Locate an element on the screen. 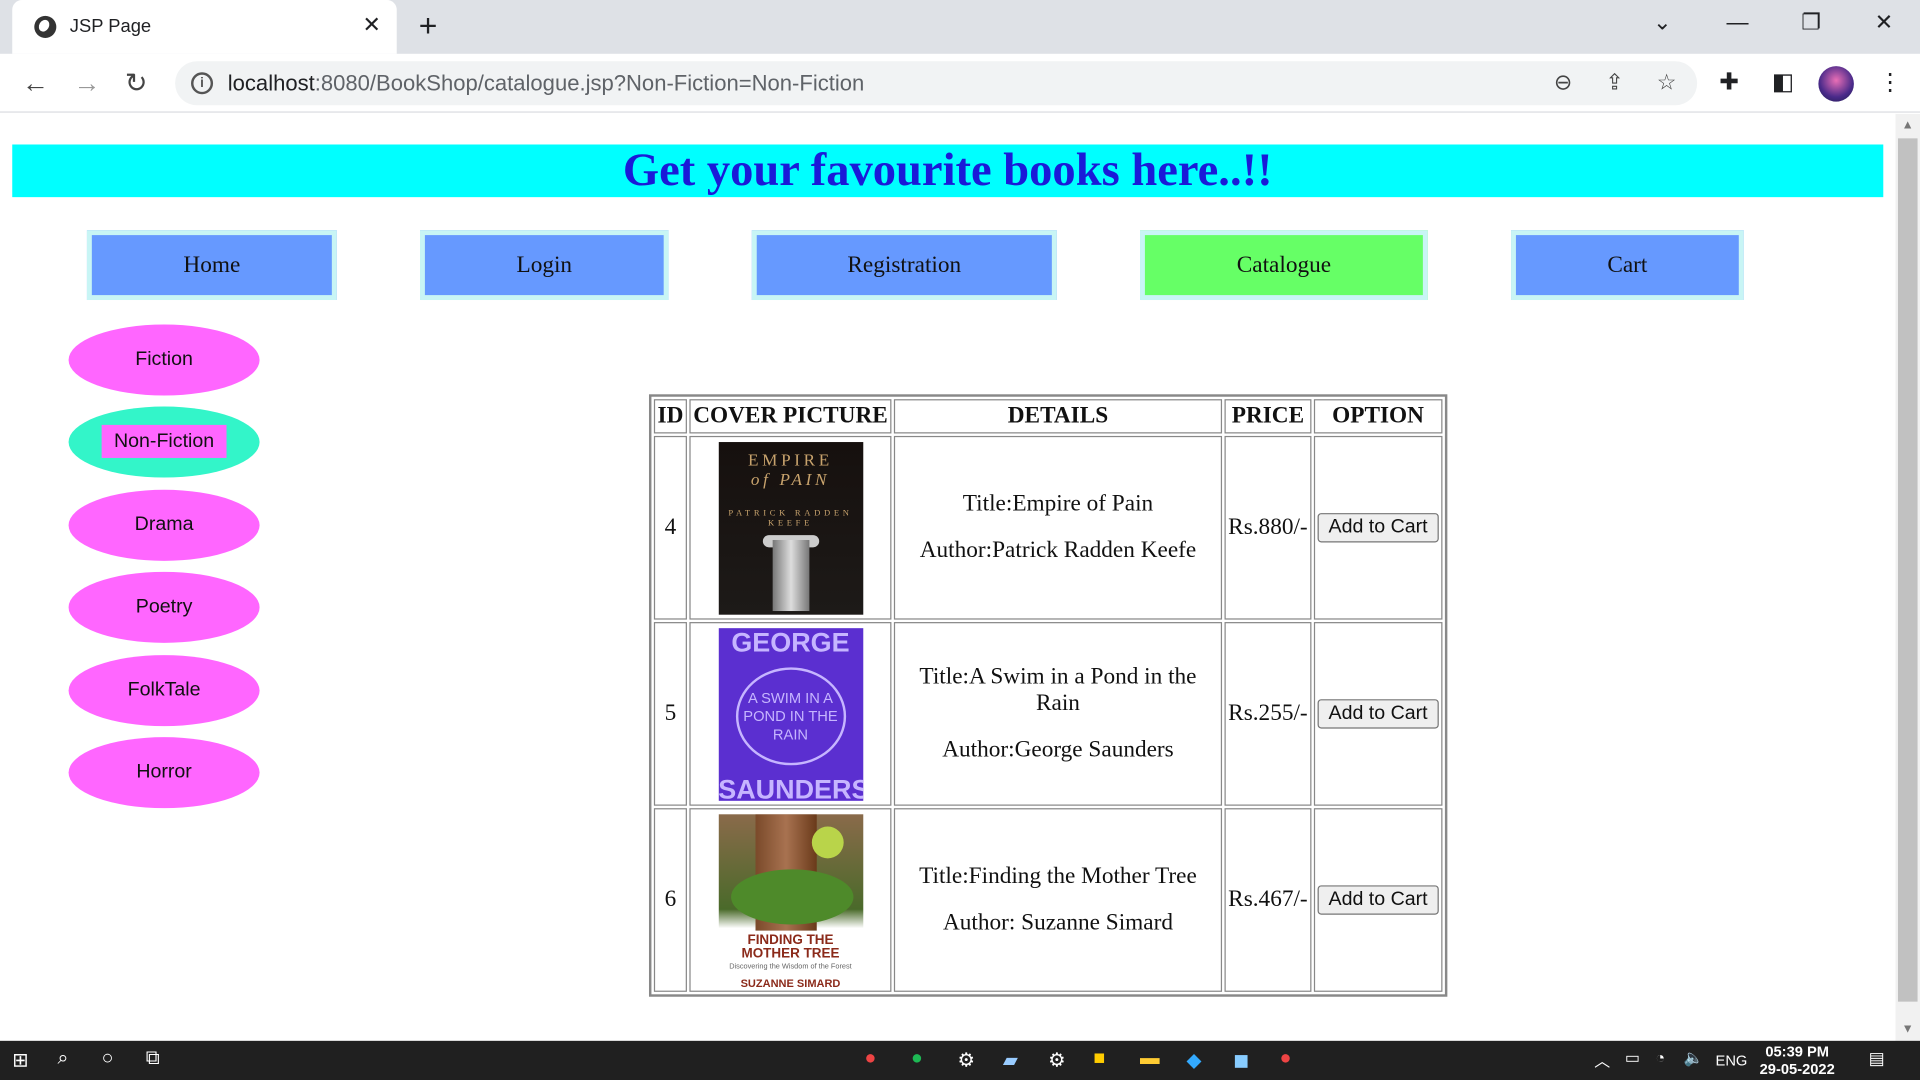  category-non-fiction: Non-Fiction is located at coordinates (164, 442).